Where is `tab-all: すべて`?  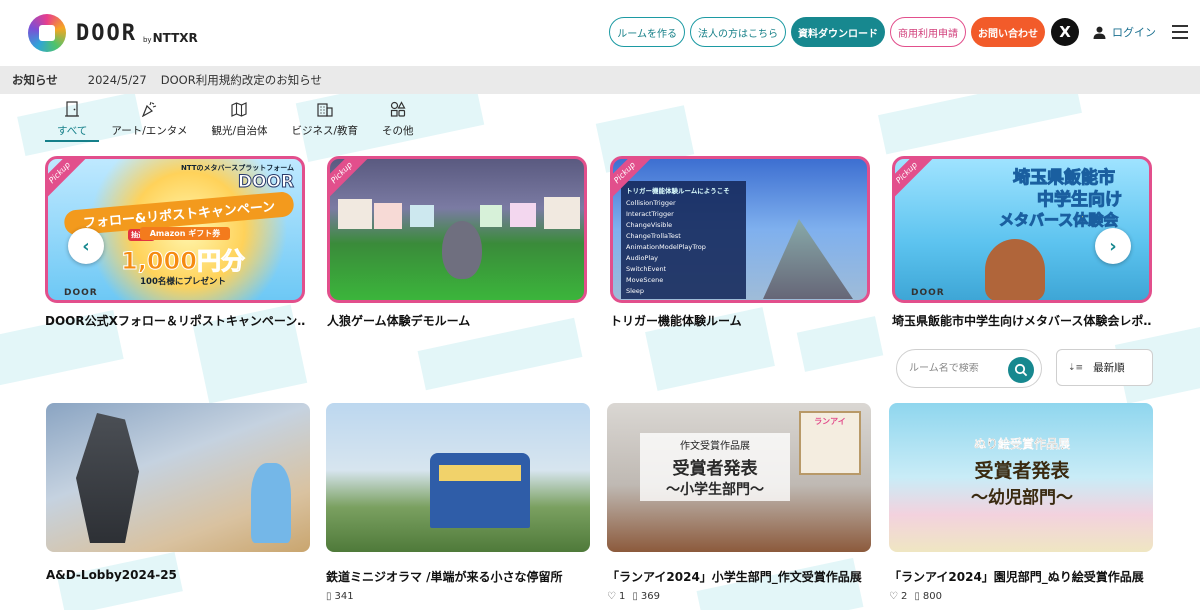 tab-all: すべて is located at coordinates (72, 121).